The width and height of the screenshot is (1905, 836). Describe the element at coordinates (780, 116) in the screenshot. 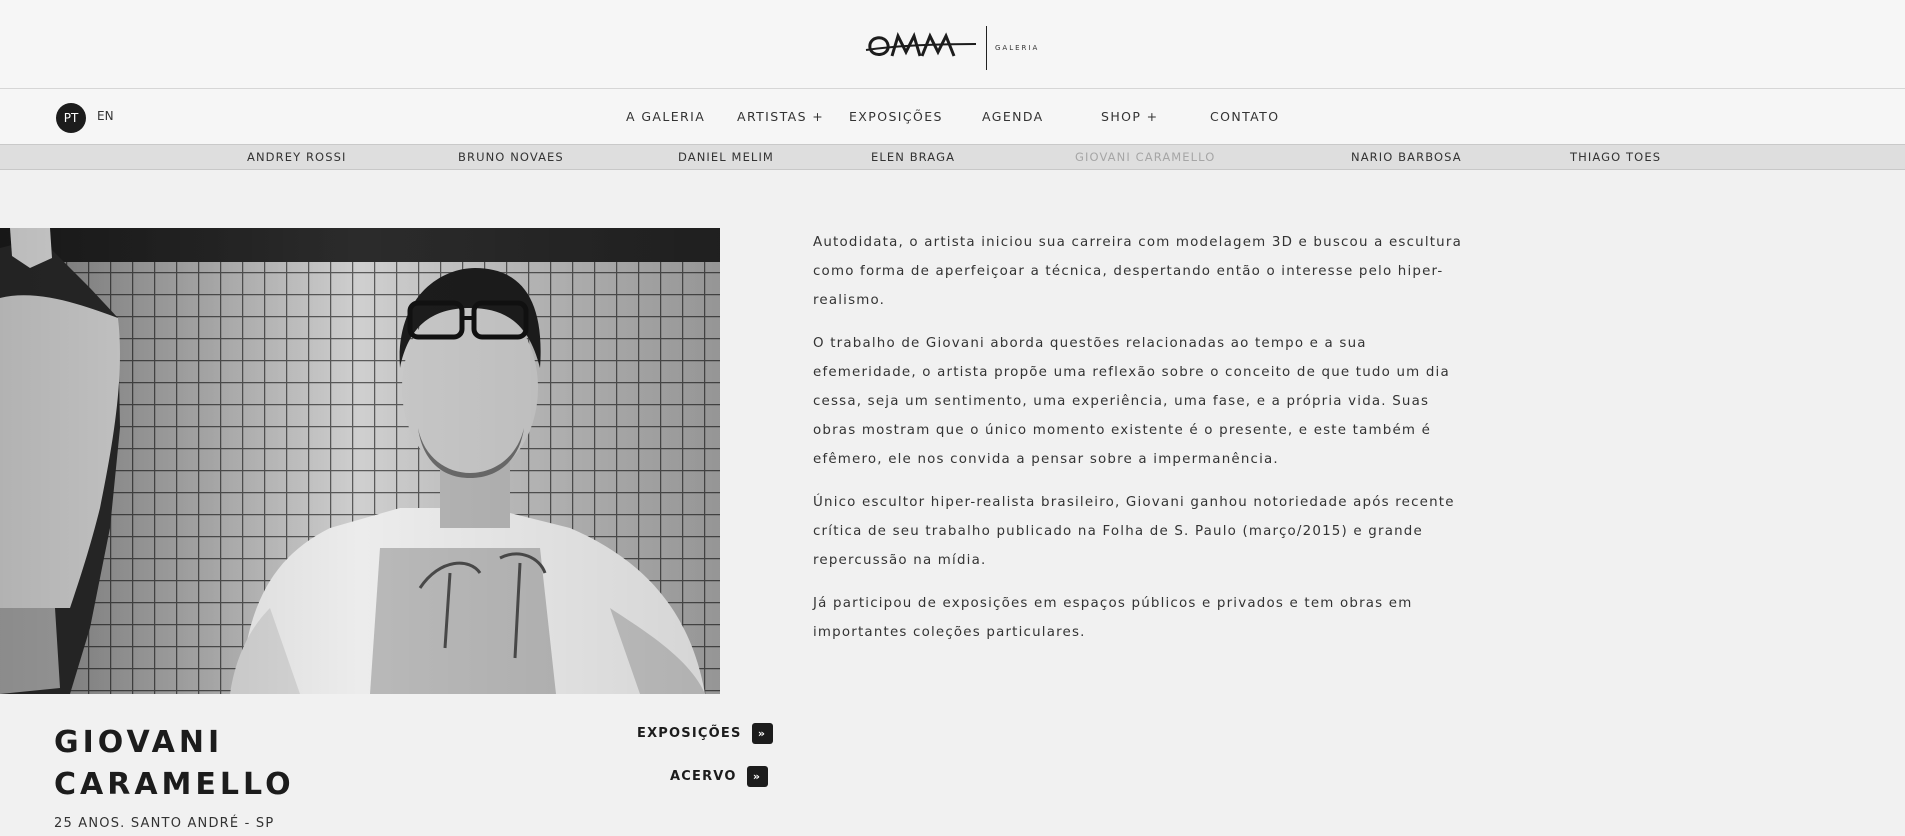

I see `nav-item-artistas: ARTISTAS +` at that location.